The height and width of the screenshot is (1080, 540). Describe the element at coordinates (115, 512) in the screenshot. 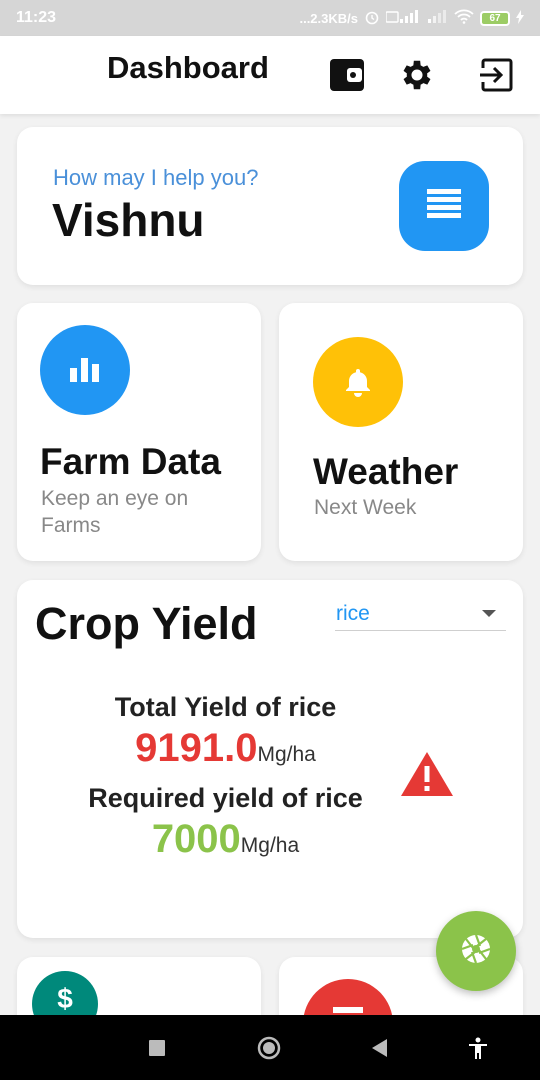

I see `tile-subtitle: Keep an eye on Farms` at that location.